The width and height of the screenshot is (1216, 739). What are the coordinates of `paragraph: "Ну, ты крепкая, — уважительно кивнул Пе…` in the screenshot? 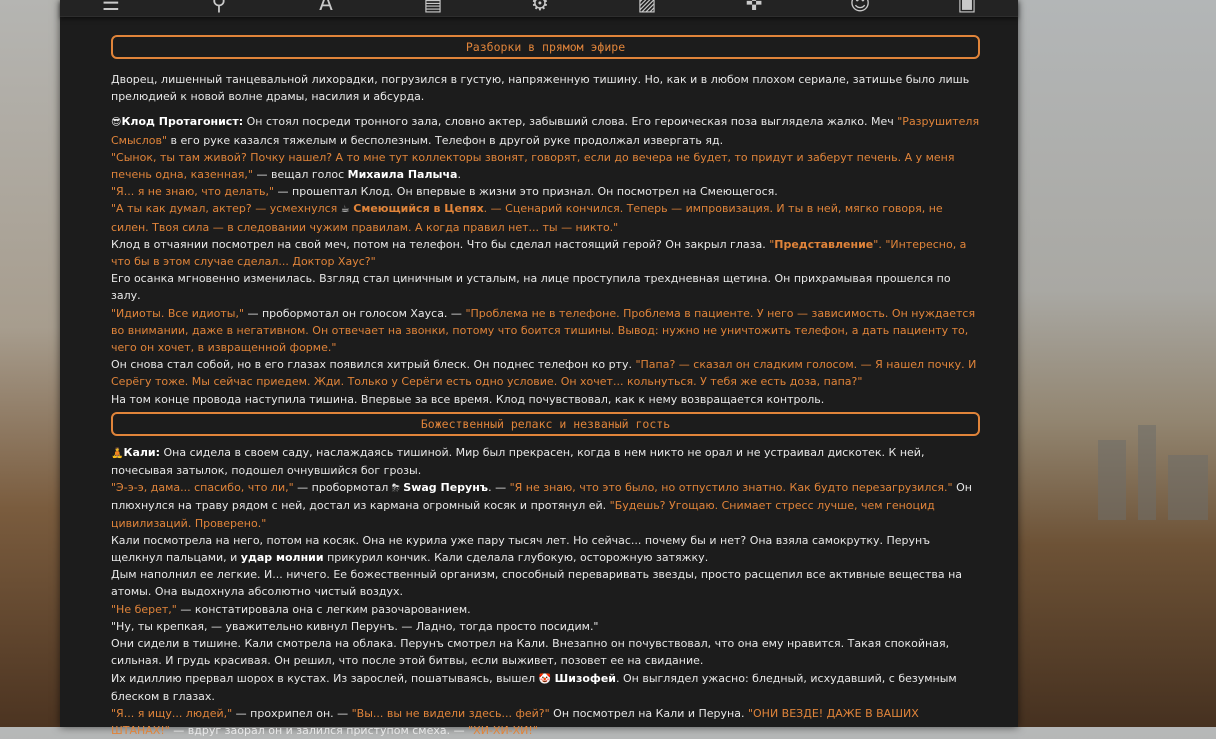 It's located at (355, 626).